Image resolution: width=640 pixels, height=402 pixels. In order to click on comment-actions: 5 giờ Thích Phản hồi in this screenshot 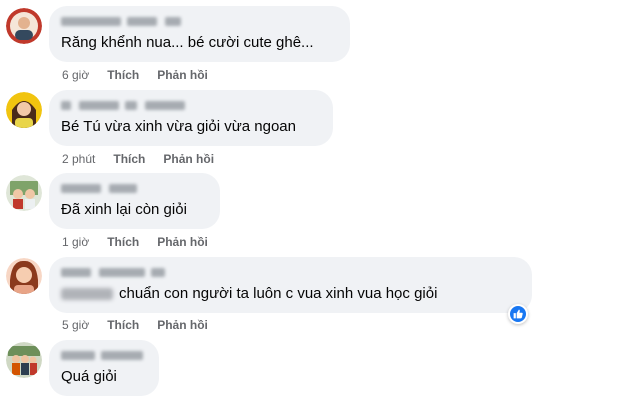, I will do `click(144, 325)`.